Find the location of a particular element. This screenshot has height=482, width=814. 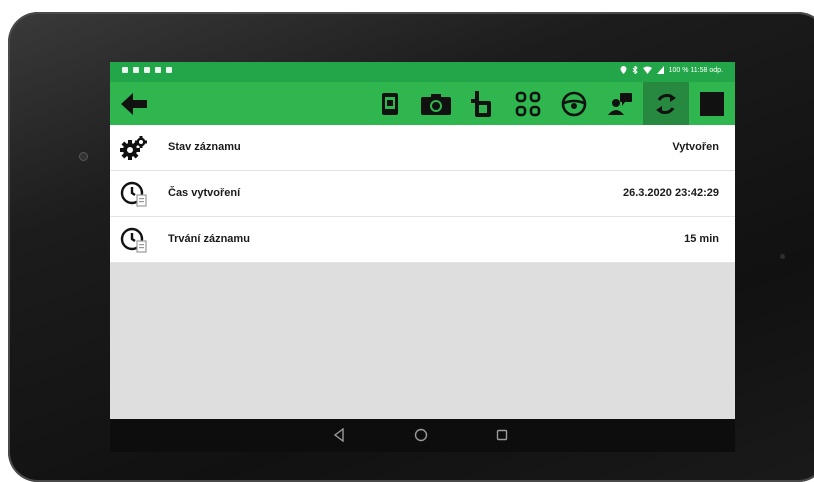

record-row-status: Stav záznamu Vytvořen is located at coordinates (422, 148).